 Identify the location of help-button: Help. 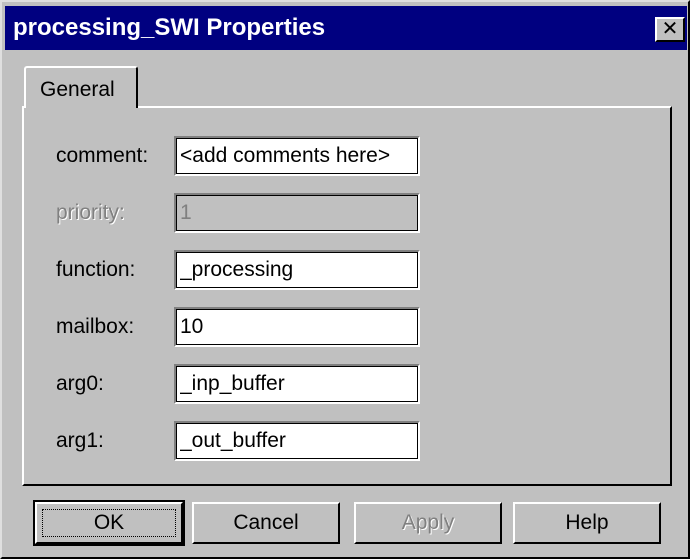
(587, 523).